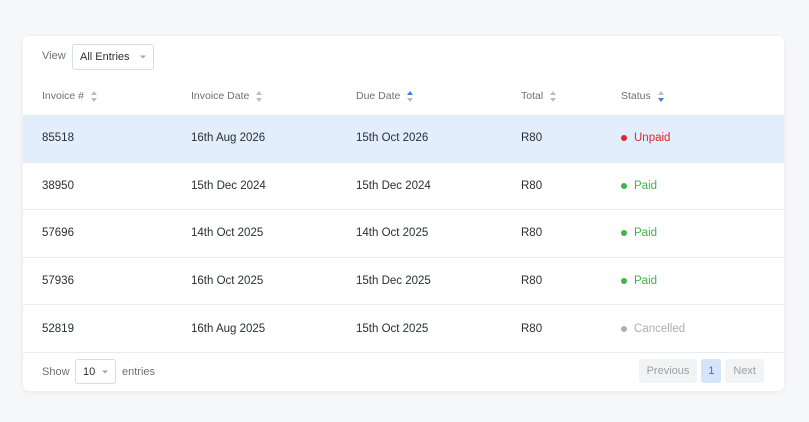 Image resolution: width=809 pixels, height=422 pixels. I want to click on invoice-date: 16th Aug 2026, so click(228, 138).